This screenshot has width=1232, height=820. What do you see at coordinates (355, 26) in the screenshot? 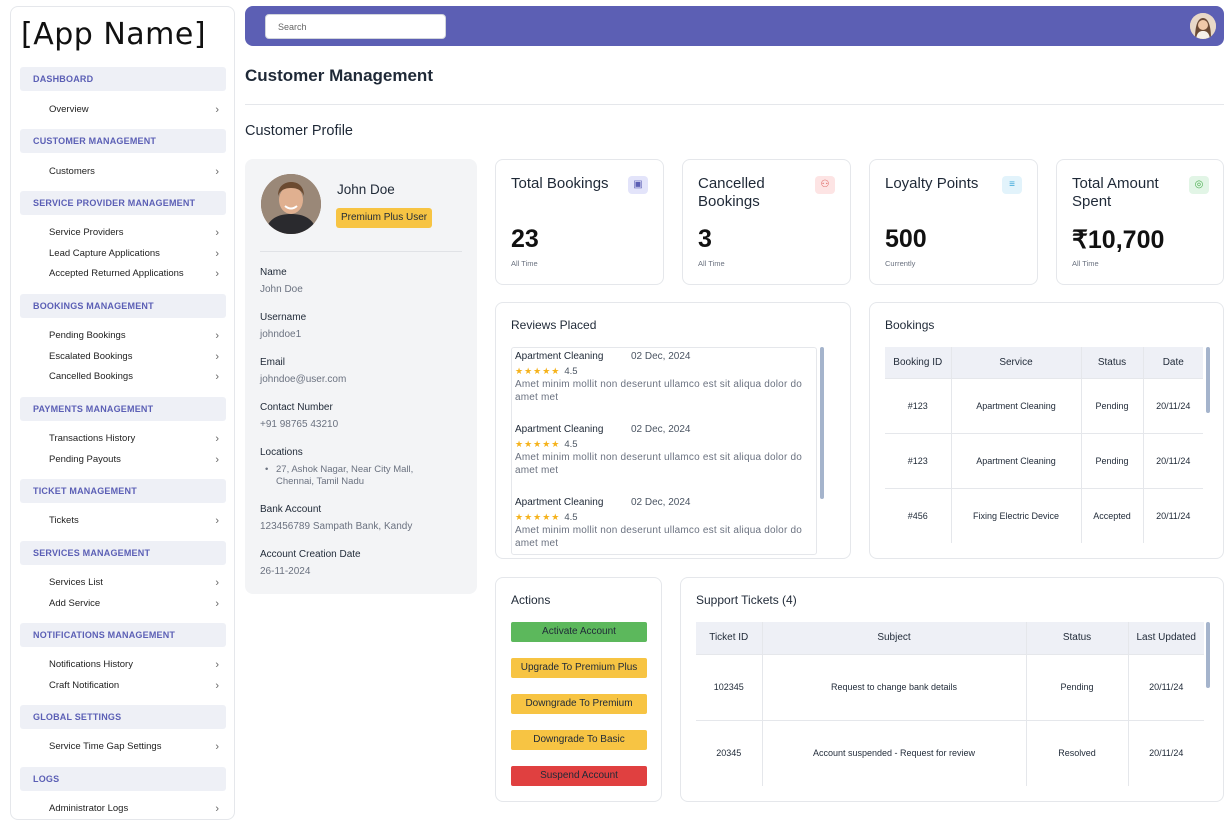
I see `search-input: Search` at bounding box center [355, 26].